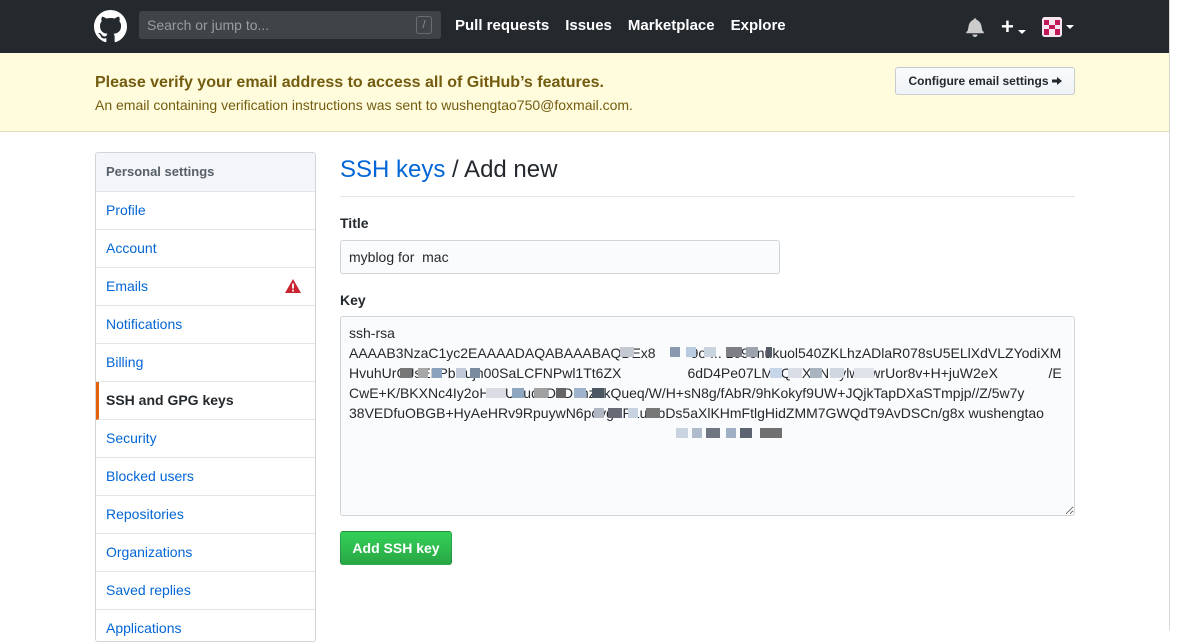 The image size is (1182, 642). I want to click on breadcrumb-current: / Add new, so click(501, 169).